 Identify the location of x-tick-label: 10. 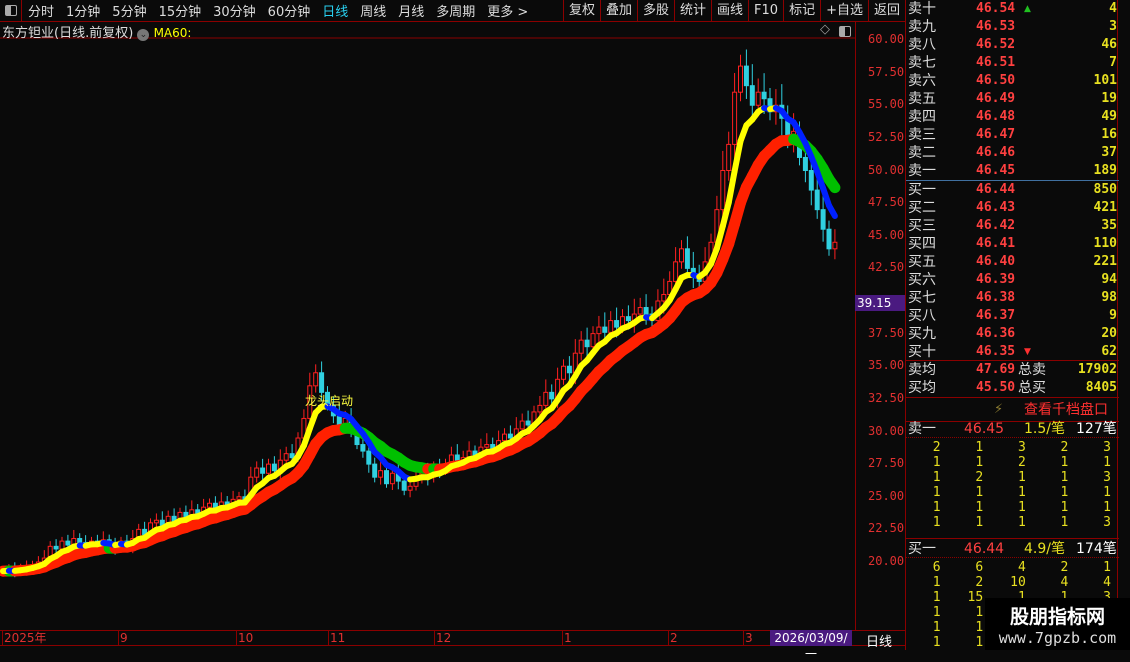
(244, 638).